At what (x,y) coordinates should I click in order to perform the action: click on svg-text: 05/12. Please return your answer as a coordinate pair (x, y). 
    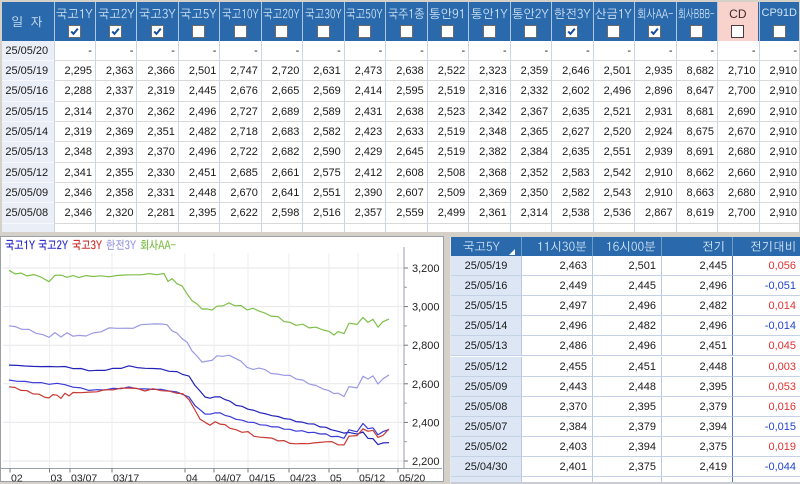
    Looking at the image, I should click on (372, 477).